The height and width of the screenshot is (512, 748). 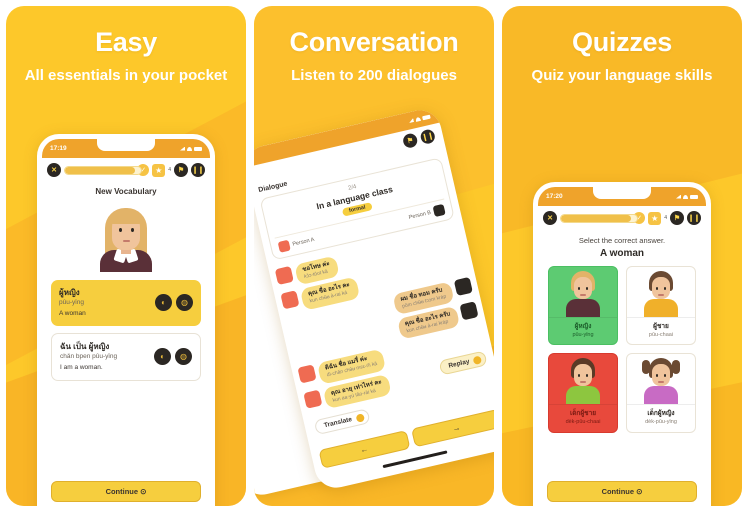 I want to click on answer-romanization: pûu-yǐng, so click(x=583, y=335).